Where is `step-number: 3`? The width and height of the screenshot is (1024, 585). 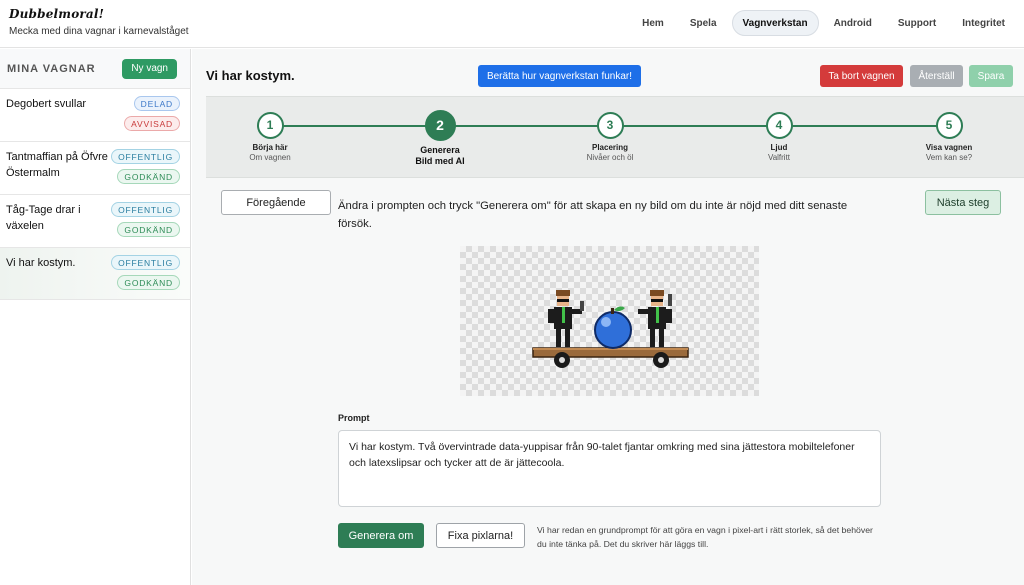
step-number: 3 is located at coordinates (610, 125).